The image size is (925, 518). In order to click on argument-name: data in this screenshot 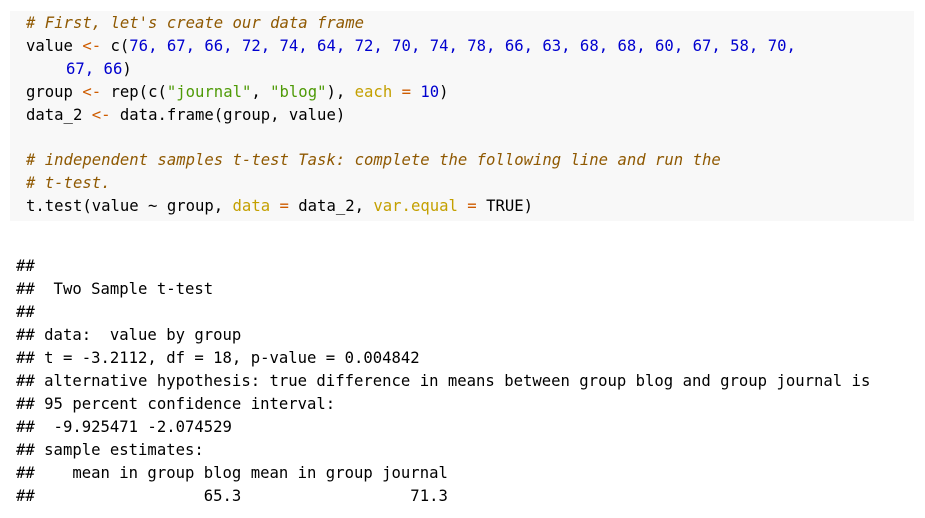, I will do `click(251, 206)`.